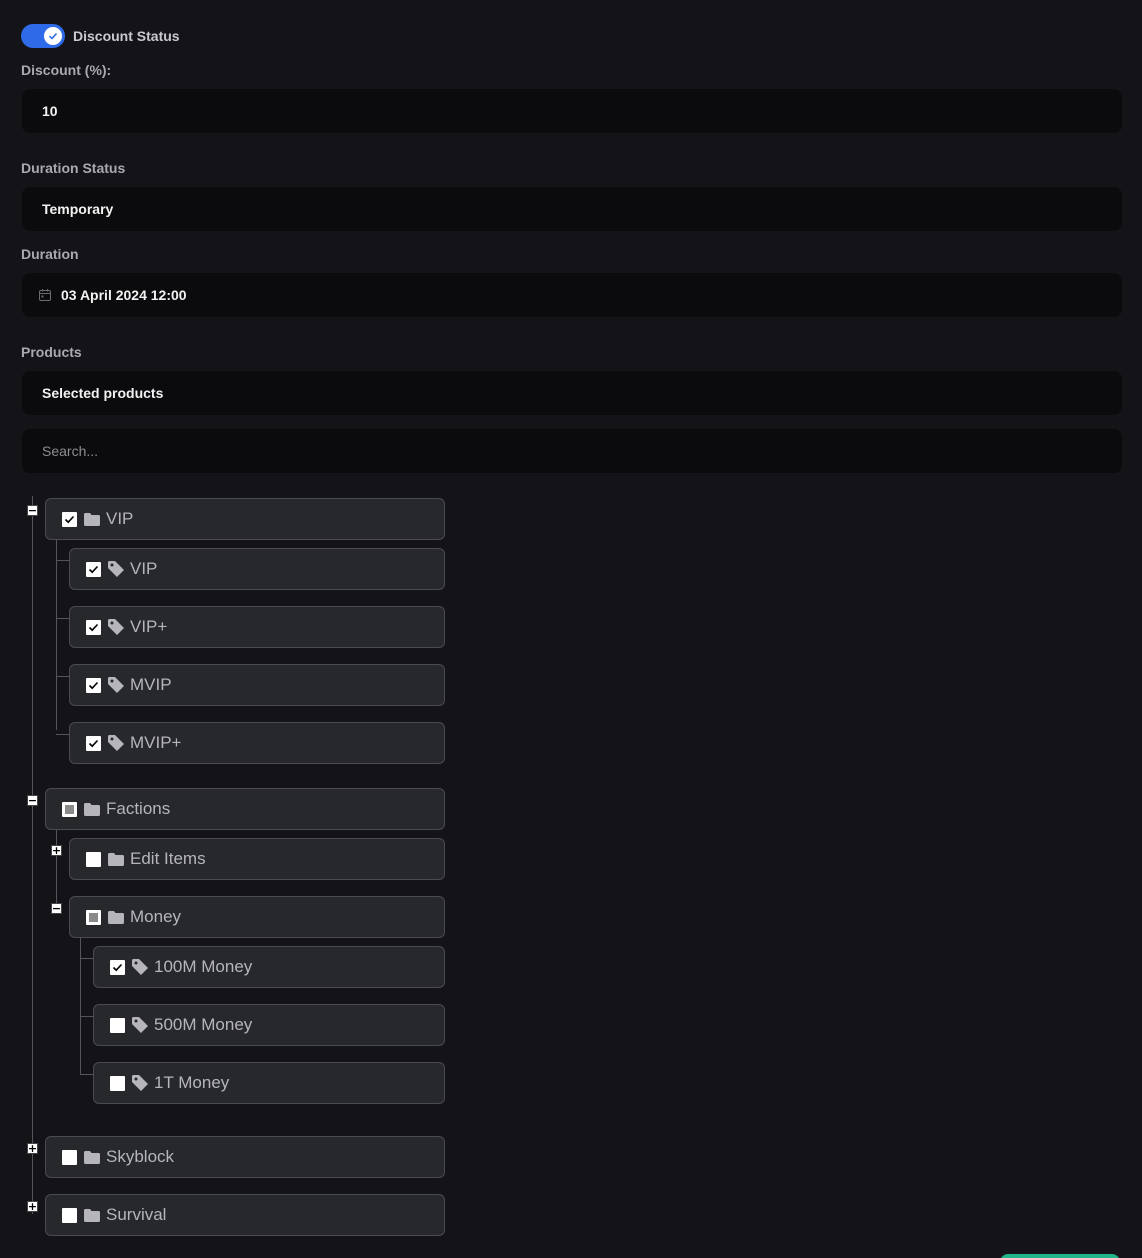 The image size is (1142, 1258). I want to click on tree-product-100m-money: 100M Money, so click(269, 967).